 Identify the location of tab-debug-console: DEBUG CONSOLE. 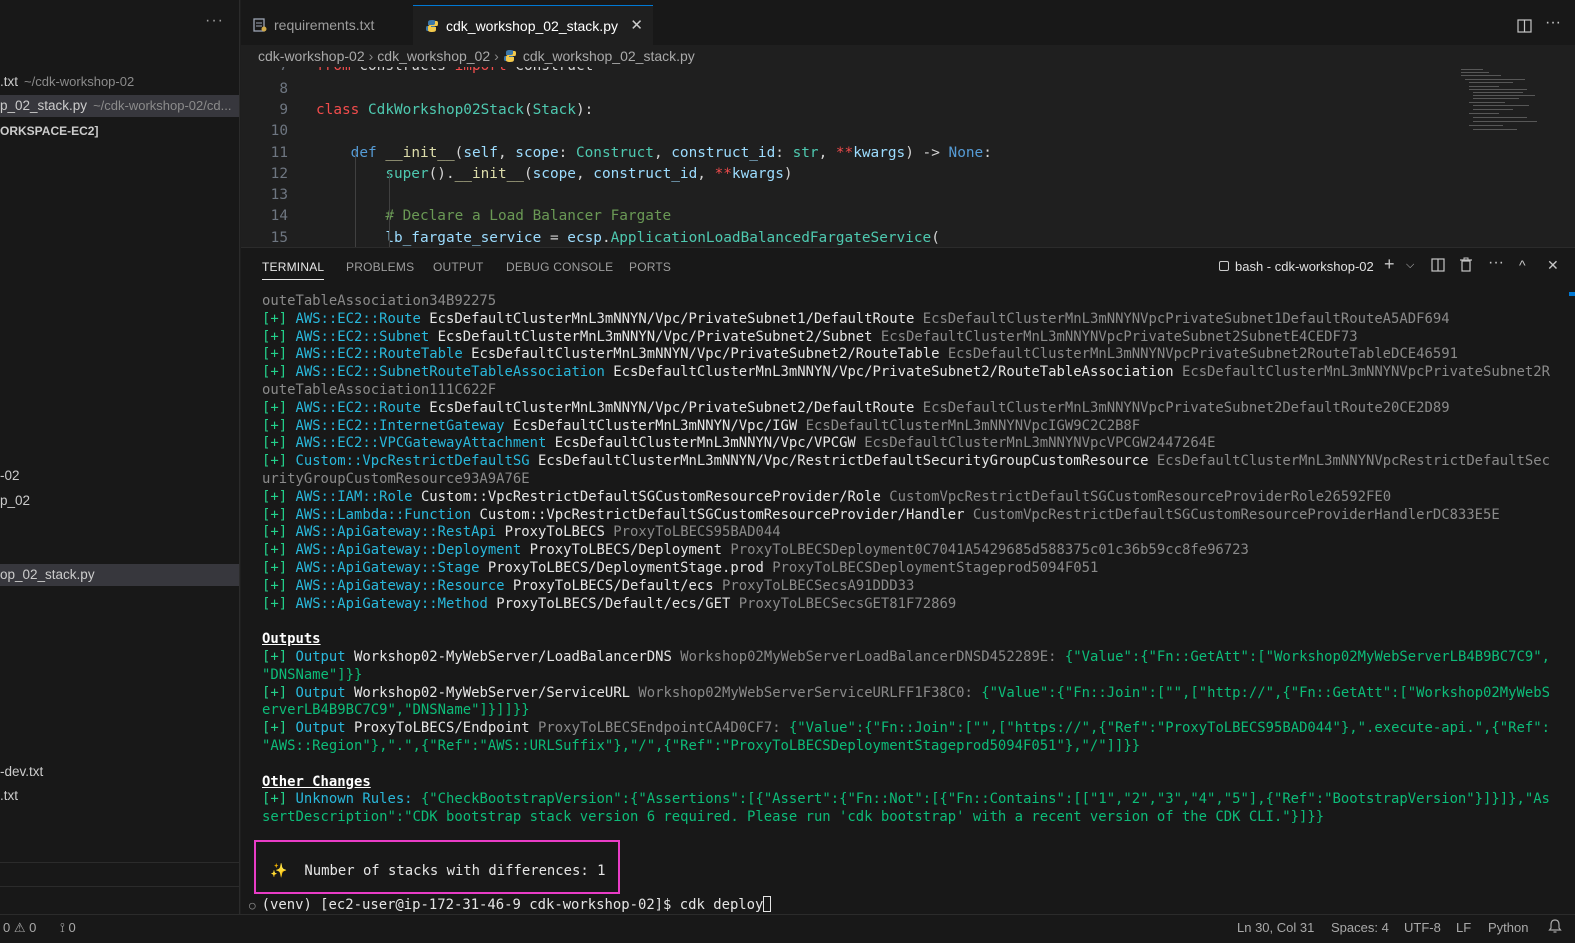
(559, 267).